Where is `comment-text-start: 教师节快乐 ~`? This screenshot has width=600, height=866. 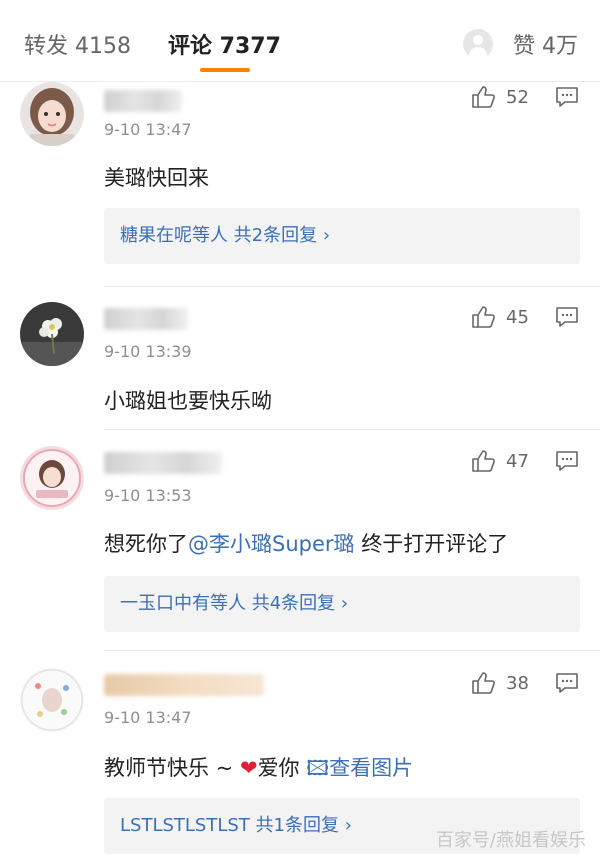 comment-text-start: 教师节快乐 ~ is located at coordinates (172, 768).